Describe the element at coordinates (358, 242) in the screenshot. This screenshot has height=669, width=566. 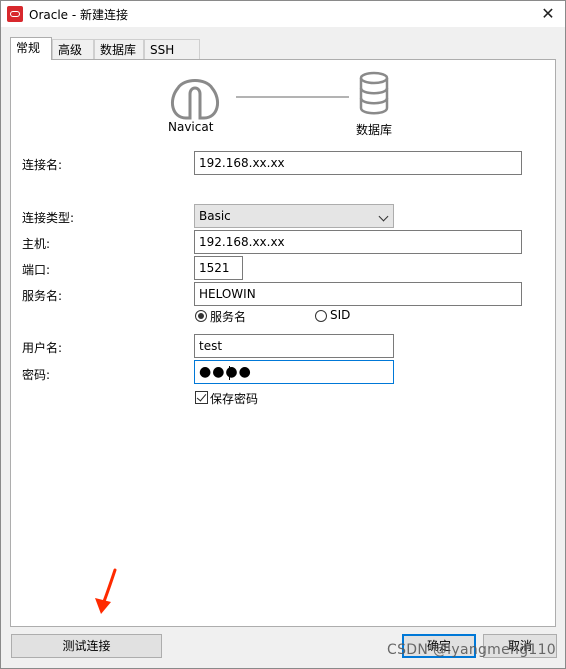
I see `host-input: 192.168.xx.xx` at that location.